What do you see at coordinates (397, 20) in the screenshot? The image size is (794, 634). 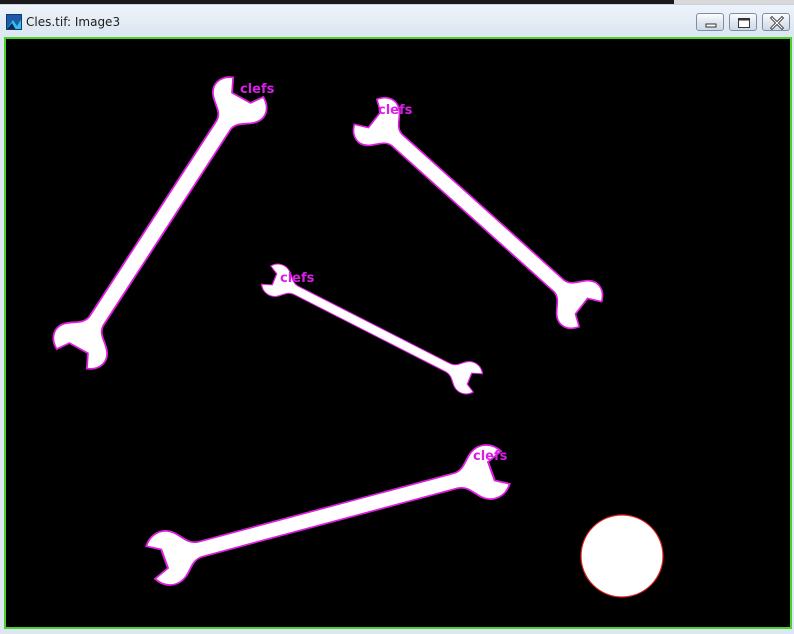 I see `title-bar: Cles.tif: Image3` at bounding box center [397, 20].